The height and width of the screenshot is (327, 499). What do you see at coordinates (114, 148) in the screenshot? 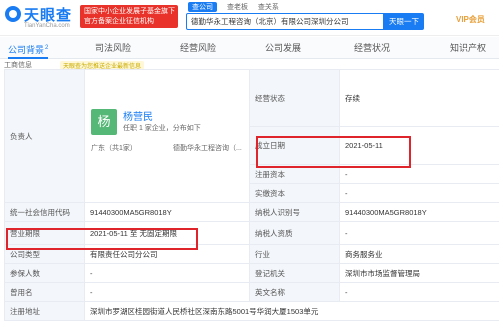
I see `owner-region: 广东（共1家）` at bounding box center [114, 148].